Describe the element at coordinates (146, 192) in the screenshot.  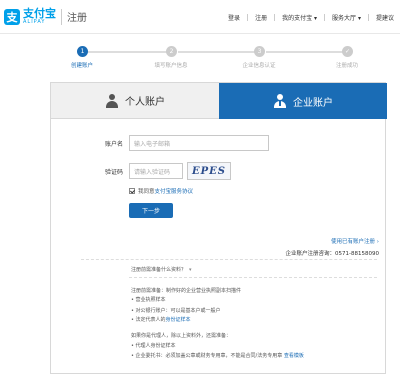
I see `agree-prefix: 我同意` at that location.